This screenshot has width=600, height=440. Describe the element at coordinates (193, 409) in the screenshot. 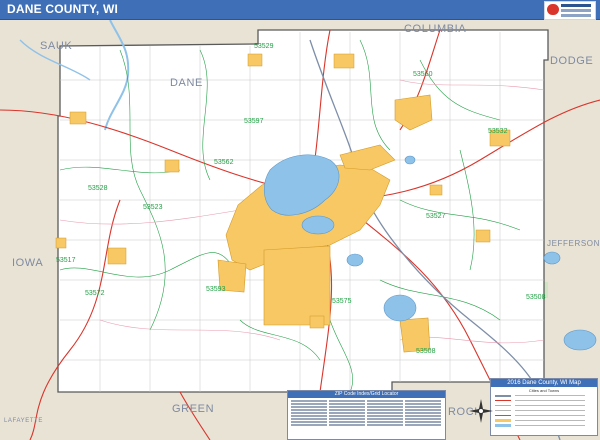

I see `county-label-green: GREEN` at that location.